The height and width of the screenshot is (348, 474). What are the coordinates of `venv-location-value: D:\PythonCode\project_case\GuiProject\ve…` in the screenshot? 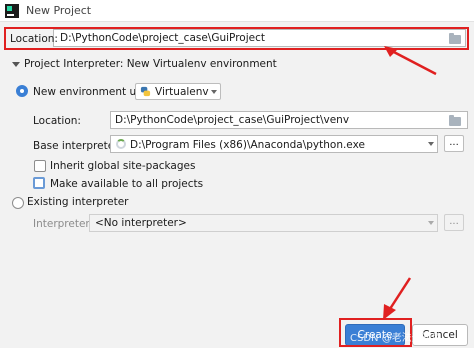 It's located at (232, 120).